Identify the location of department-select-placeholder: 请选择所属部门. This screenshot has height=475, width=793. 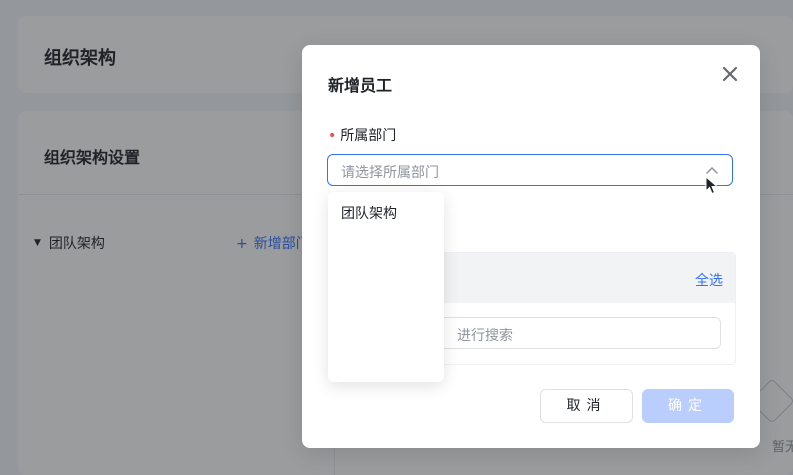
(390, 173).